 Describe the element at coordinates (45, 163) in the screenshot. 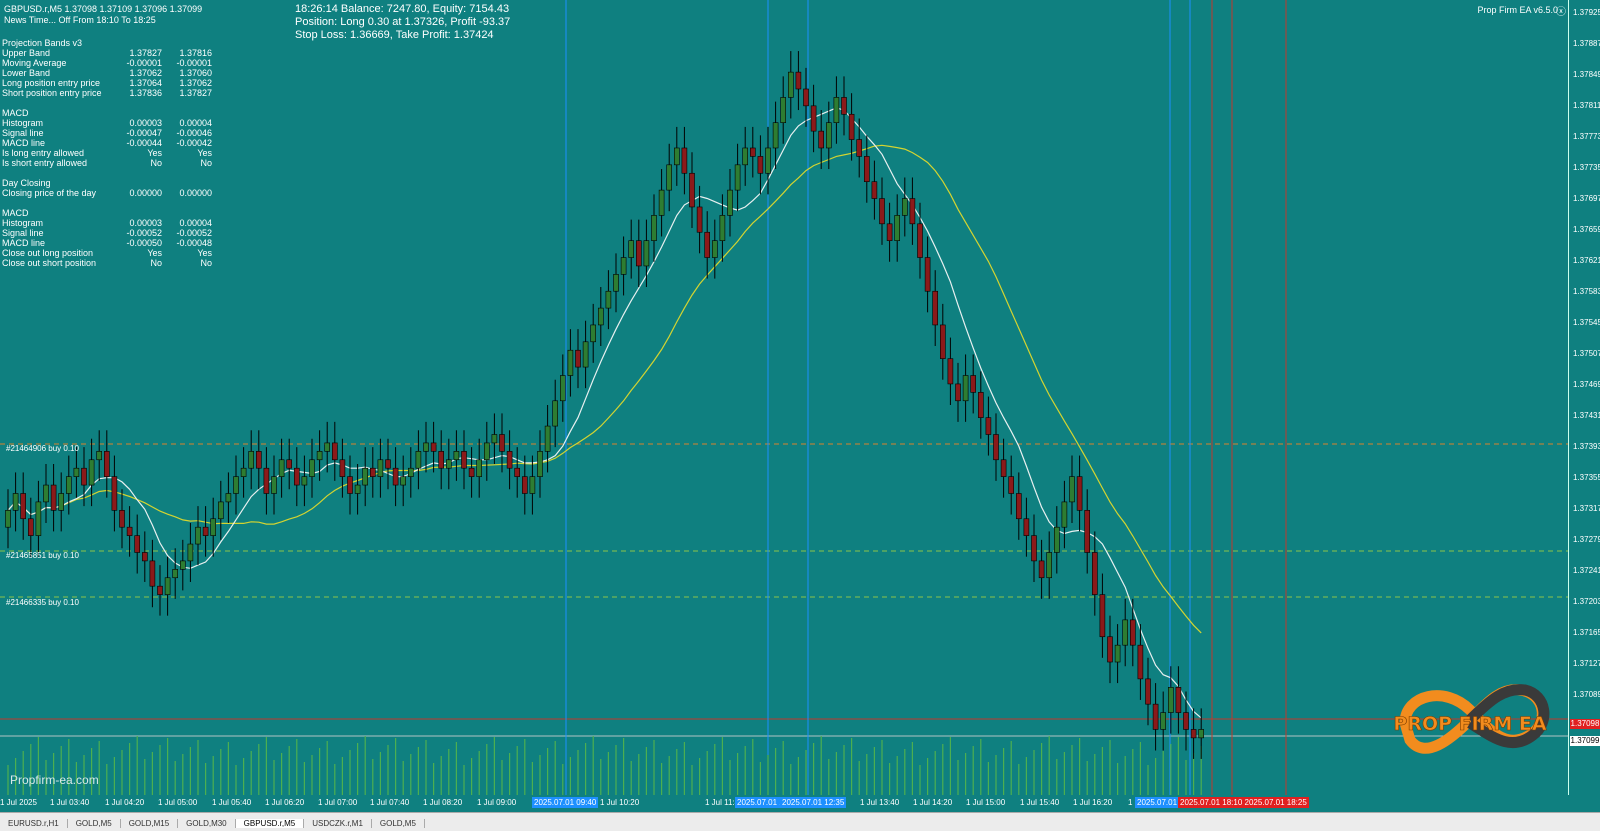

I see `indicator-label: Is short entry allowed` at that location.